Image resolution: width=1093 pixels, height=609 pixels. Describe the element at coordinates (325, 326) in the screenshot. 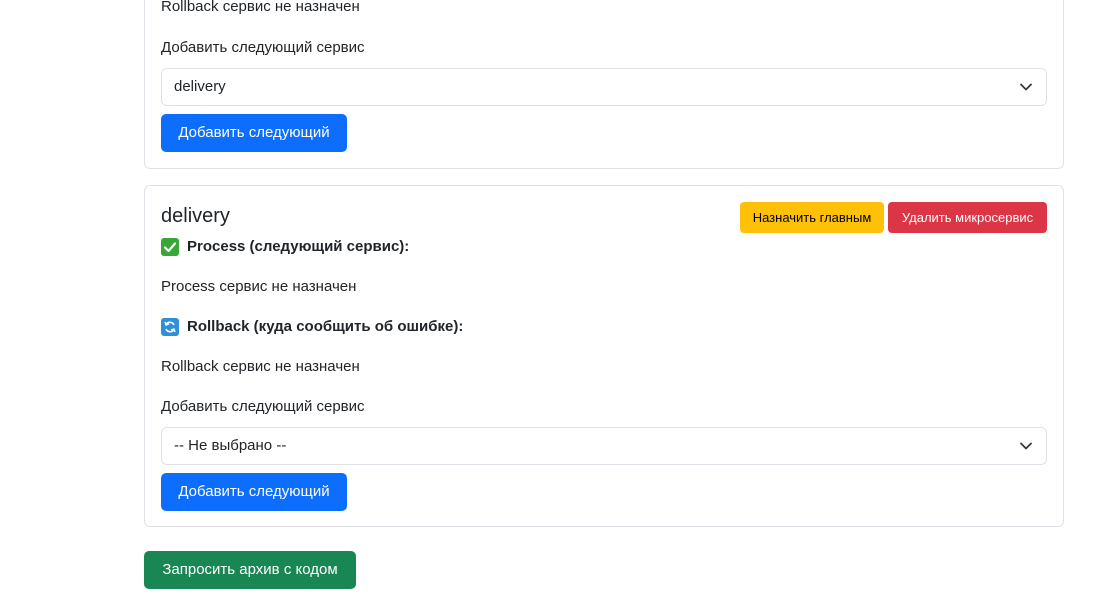

I see `rollback-heading-text: Rollback (куда сообщить об ошибке):` at that location.